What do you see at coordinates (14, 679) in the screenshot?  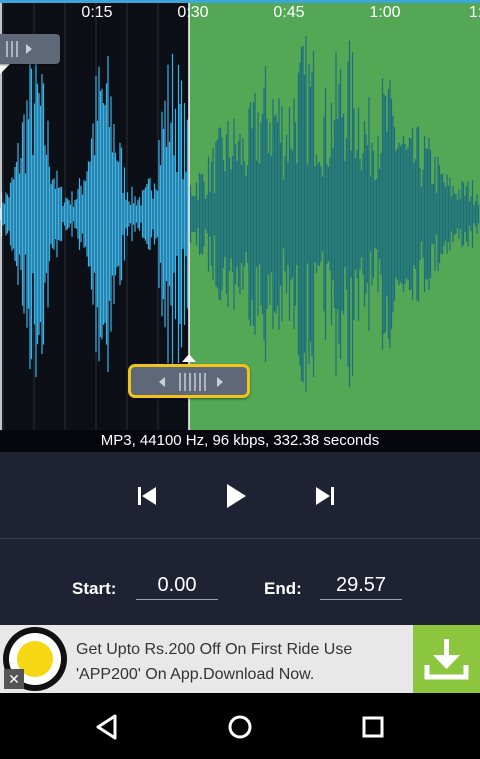 I see `ad-close-icon: ✕` at bounding box center [14, 679].